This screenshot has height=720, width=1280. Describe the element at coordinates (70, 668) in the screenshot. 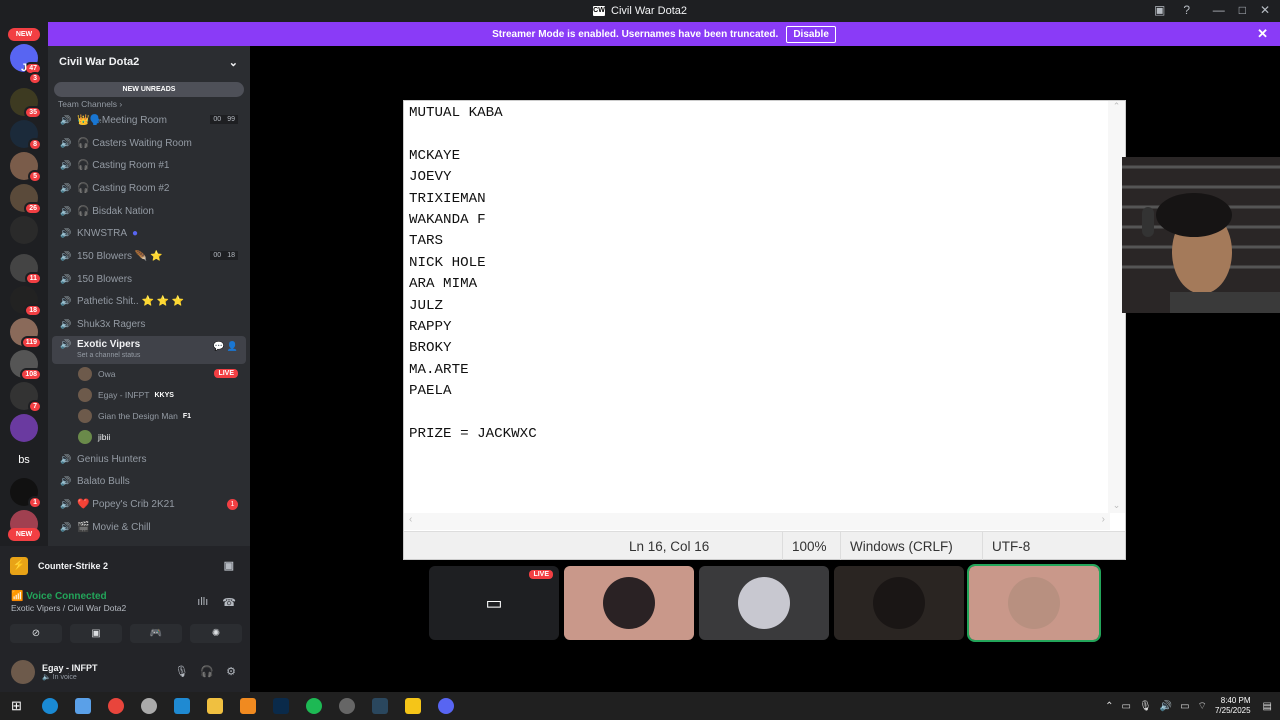

I see `username: Egay - INFPT` at that location.